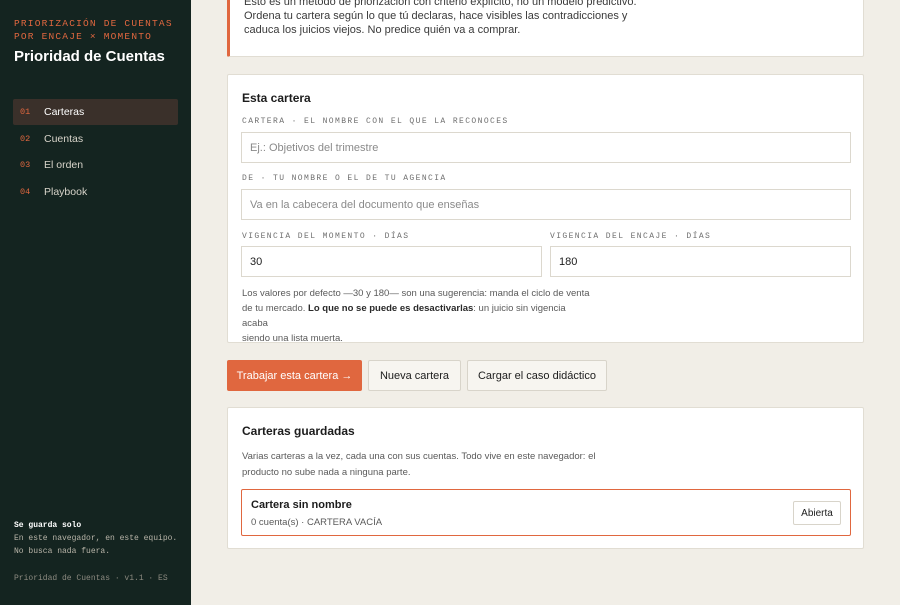 The image size is (900, 605). I want to click on autosave-note-title: Se guarda solo, so click(48, 525).